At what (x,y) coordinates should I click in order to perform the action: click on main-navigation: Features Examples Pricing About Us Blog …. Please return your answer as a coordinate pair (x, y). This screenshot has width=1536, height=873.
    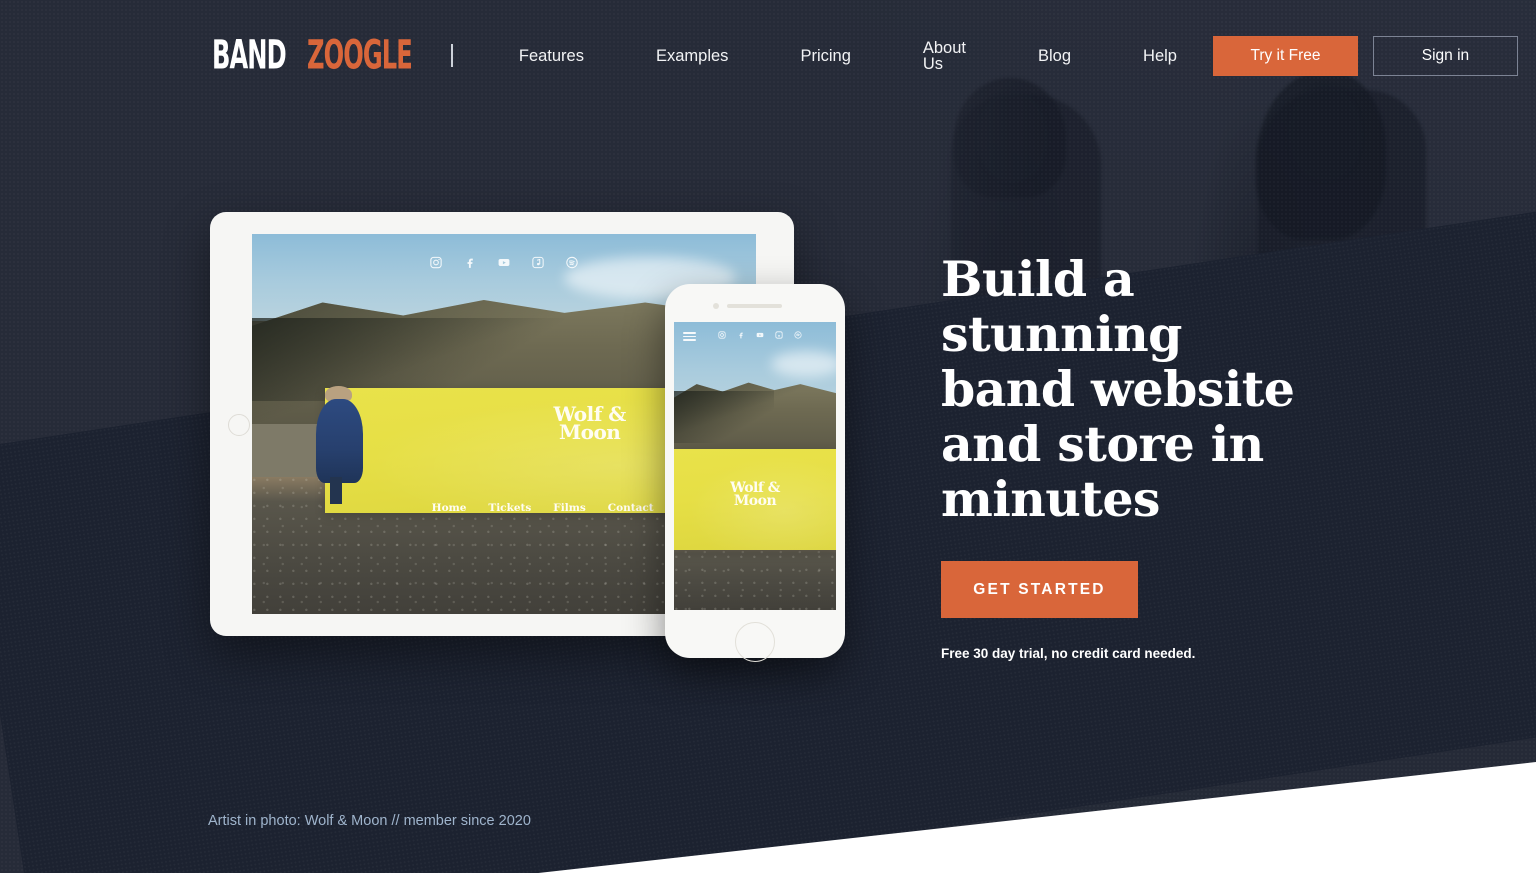
    Looking at the image, I should click on (866, 56).